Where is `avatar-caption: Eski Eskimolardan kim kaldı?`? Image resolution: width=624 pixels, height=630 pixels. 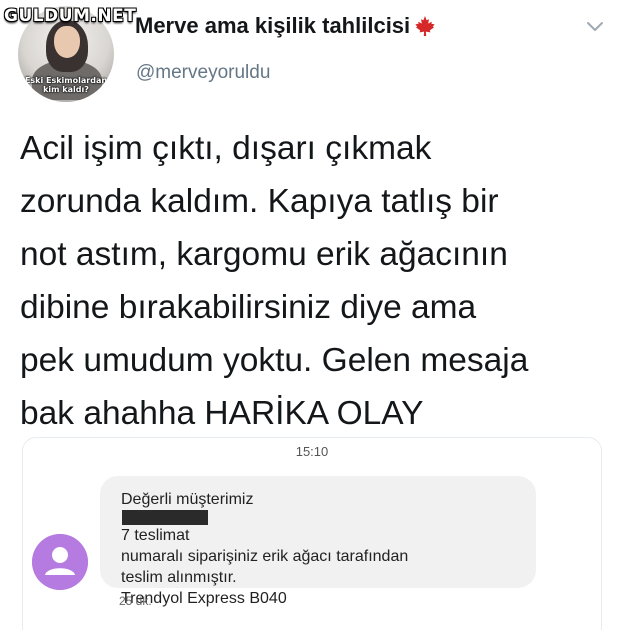 avatar-caption: Eski Eskimolardan kim kaldı? is located at coordinates (66, 85).